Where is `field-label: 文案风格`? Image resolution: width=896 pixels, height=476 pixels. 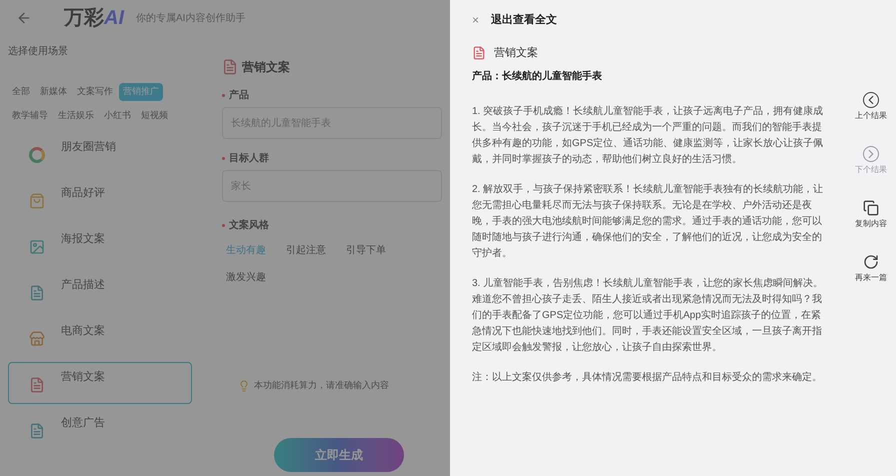
field-label: 文案风格 is located at coordinates (249, 225).